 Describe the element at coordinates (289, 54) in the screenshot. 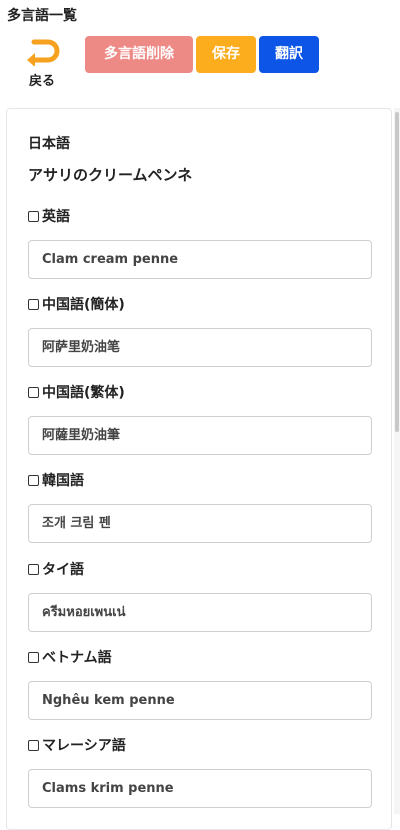

I see `translate-button: 翻訳` at that location.